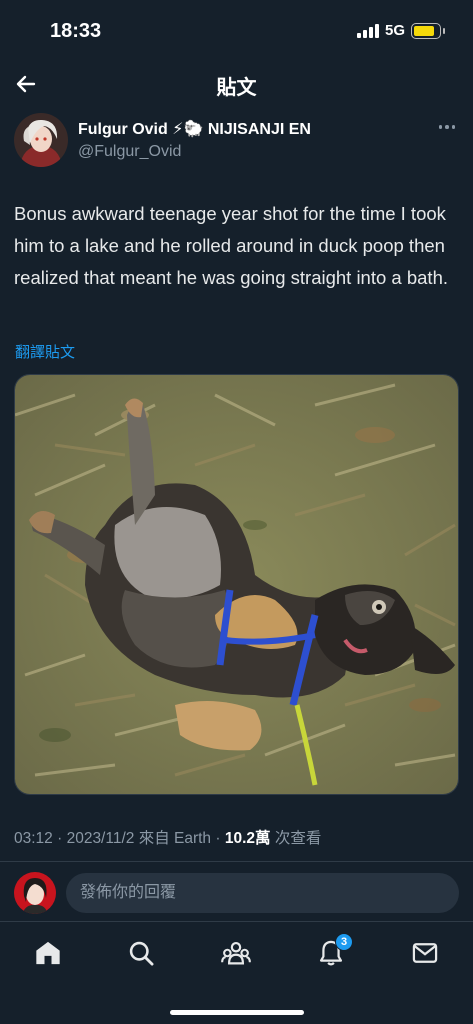 The height and width of the screenshot is (1024, 473). I want to click on tab-home, so click(48, 953).